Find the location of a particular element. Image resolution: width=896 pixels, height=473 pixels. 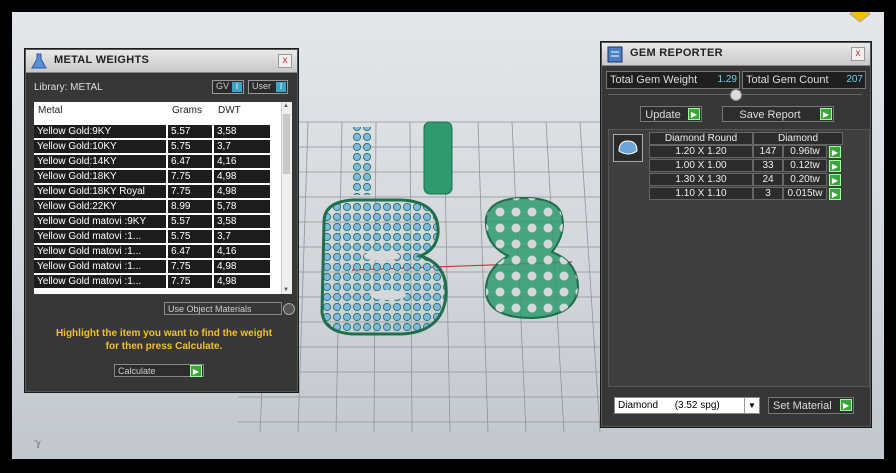

gem-weight: 0.96tw is located at coordinates (805, 151).